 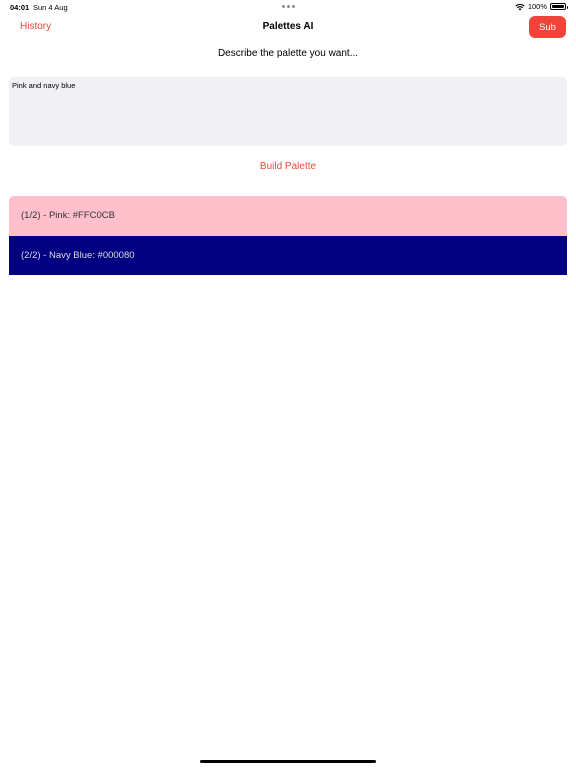 I want to click on palette-description-input, so click(x=288, y=111).